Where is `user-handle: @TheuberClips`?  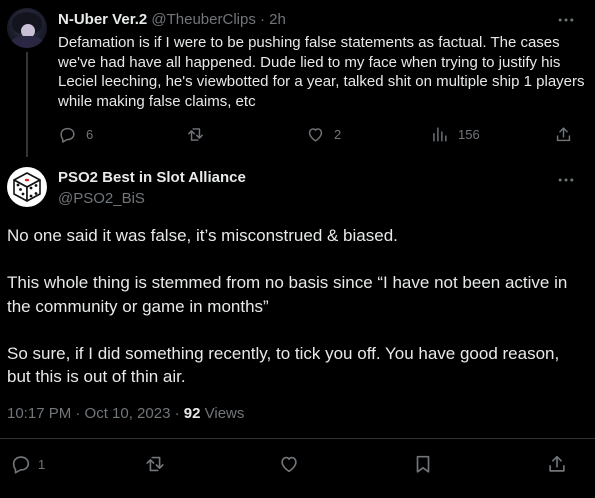
user-handle: @TheuberClips is located at coordinates (203, 19).